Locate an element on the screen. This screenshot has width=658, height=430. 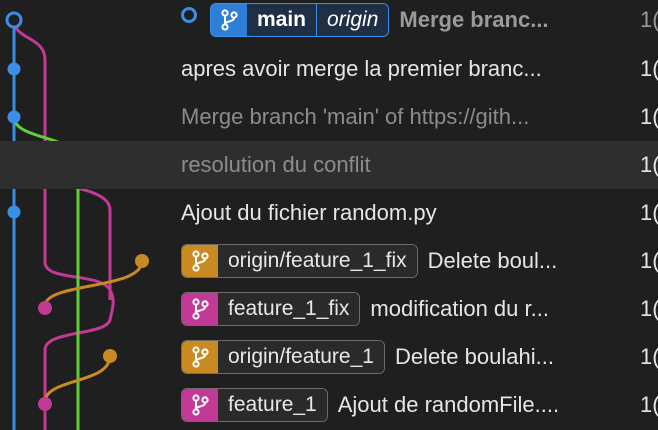
commit-row: origin/feature_1 Delete boulahi... 1( is located at coordinates (329, 357).